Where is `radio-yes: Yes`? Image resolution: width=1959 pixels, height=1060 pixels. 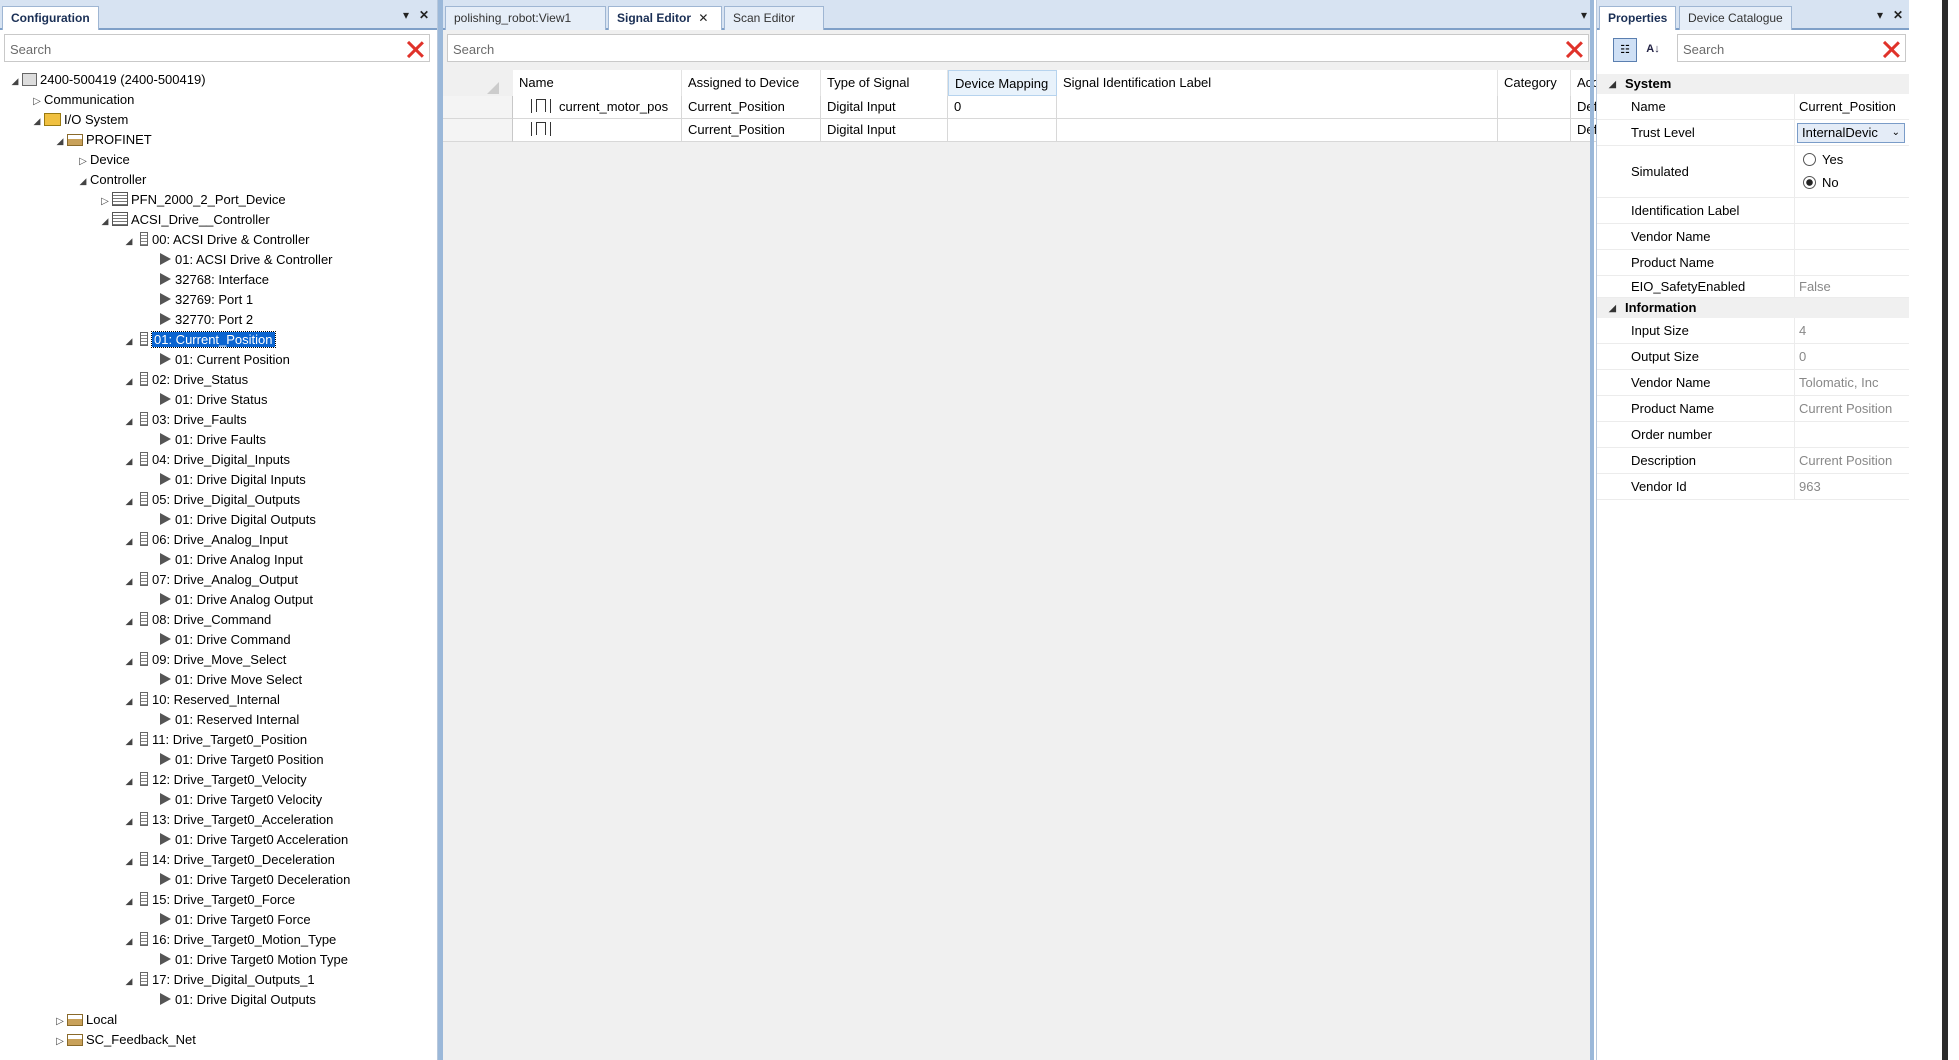 radio-yes: Yes is located at coordinates (1823, 160).